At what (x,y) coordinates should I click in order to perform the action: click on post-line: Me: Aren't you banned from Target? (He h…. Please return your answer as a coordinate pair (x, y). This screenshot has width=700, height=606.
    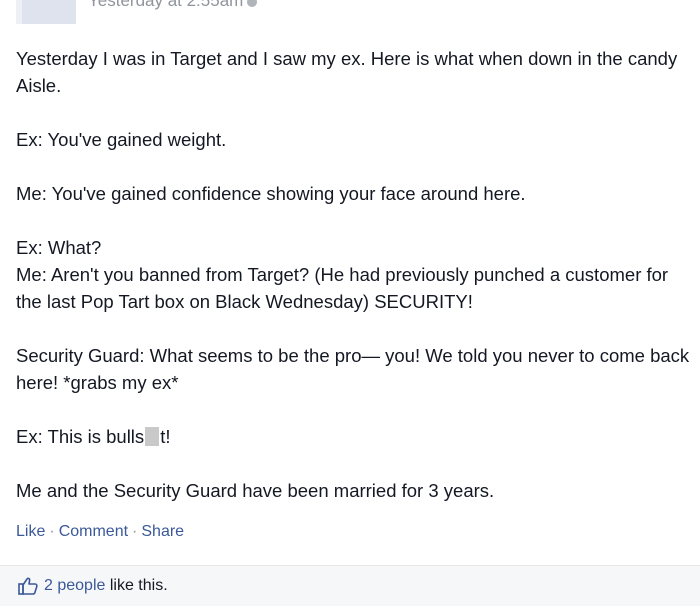
    Looking at the image, I should click on (342, 288).